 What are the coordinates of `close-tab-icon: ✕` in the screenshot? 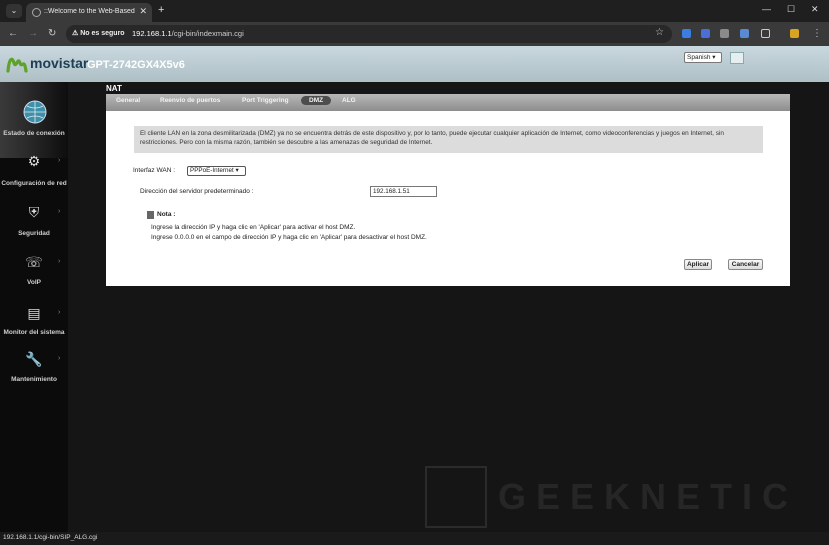 It's located at (143, 11).